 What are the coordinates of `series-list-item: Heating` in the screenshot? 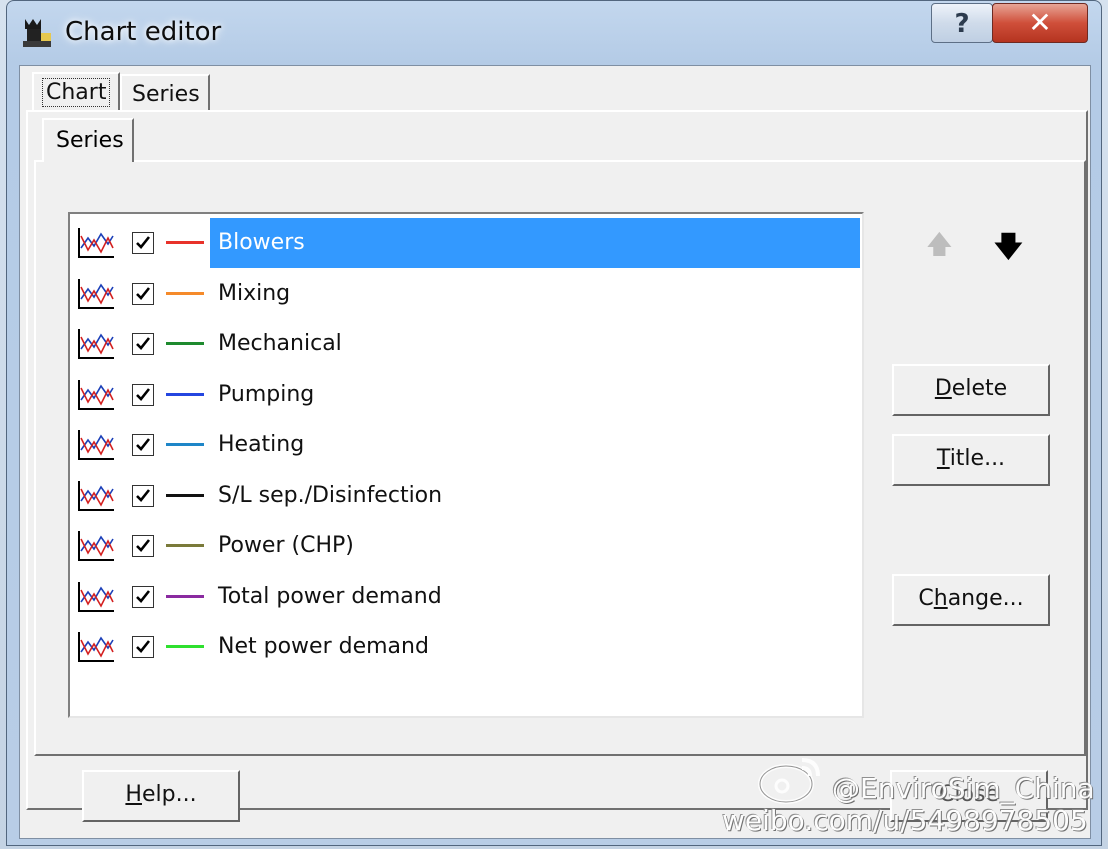 It's located at (466, 445).